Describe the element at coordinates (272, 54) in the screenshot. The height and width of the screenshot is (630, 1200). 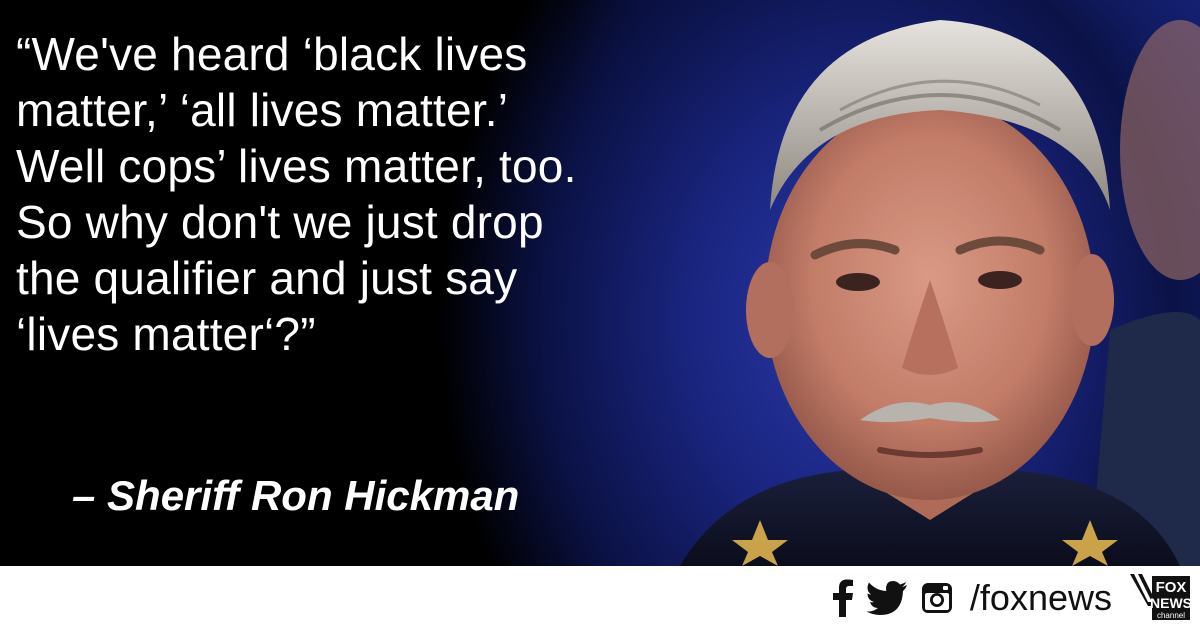
I see `quote-line: “We've heard ‘black lives` at that location.